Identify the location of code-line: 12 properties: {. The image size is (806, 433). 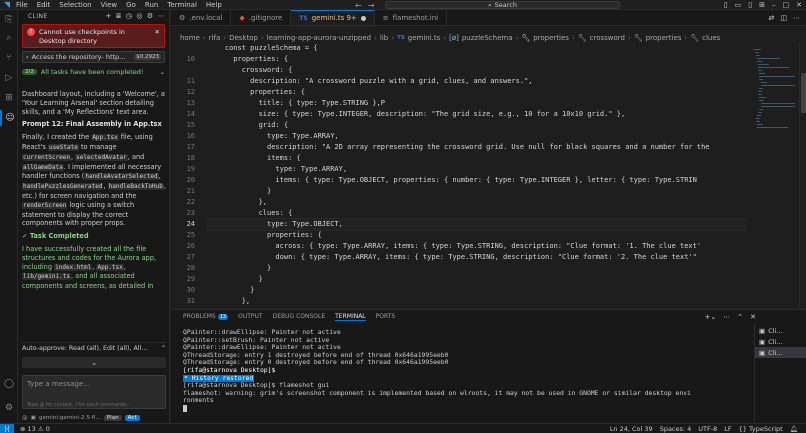
(459, 92).